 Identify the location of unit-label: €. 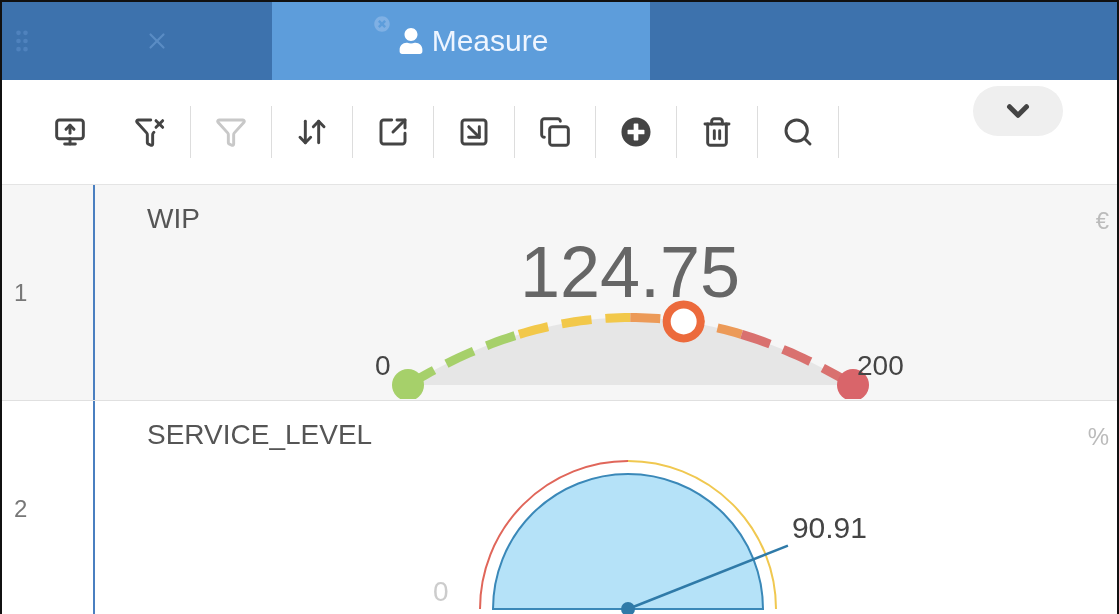
(1102, 221).